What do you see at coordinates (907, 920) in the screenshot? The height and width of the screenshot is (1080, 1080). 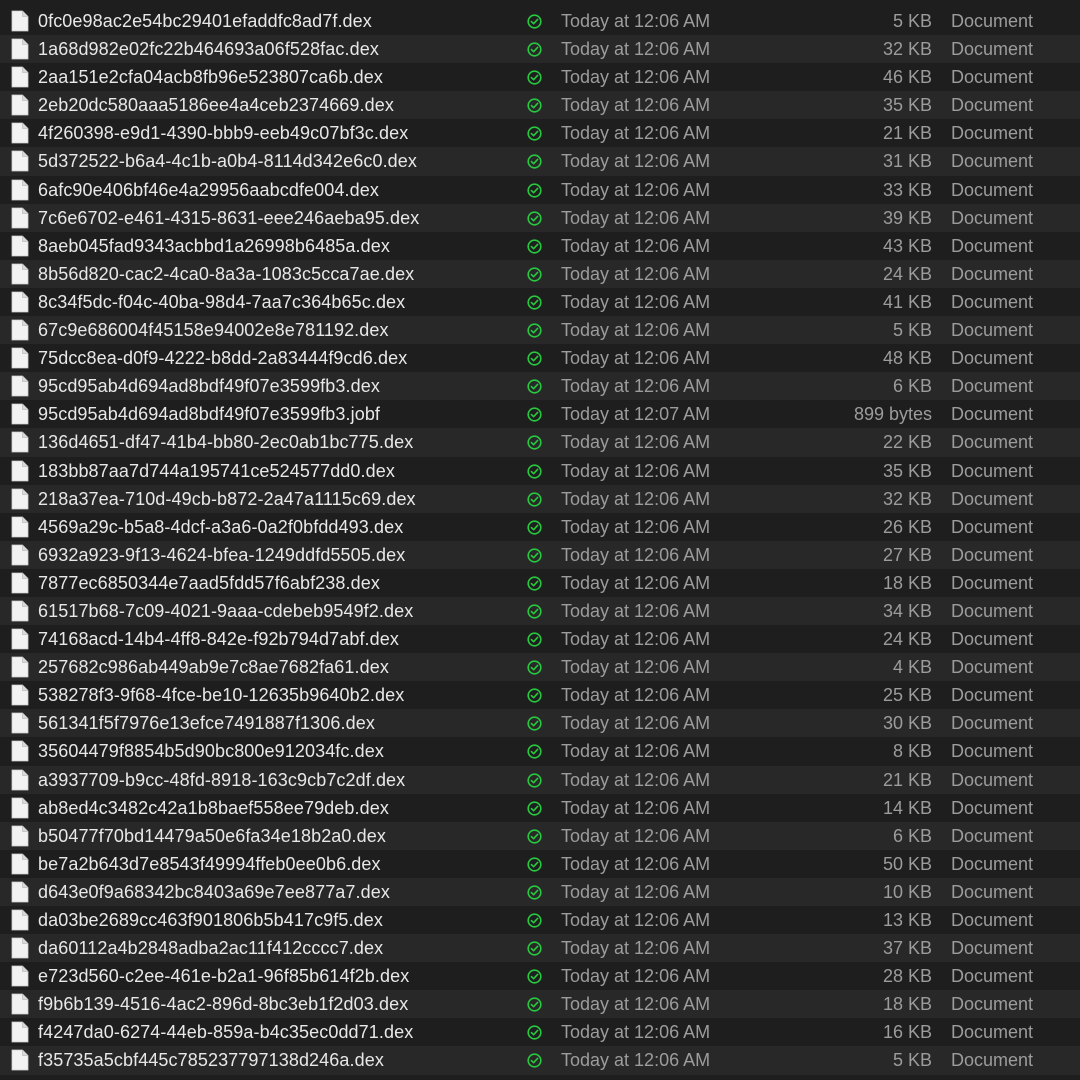 I see `file-size: 13 KB` at bounding box center [907, 920].